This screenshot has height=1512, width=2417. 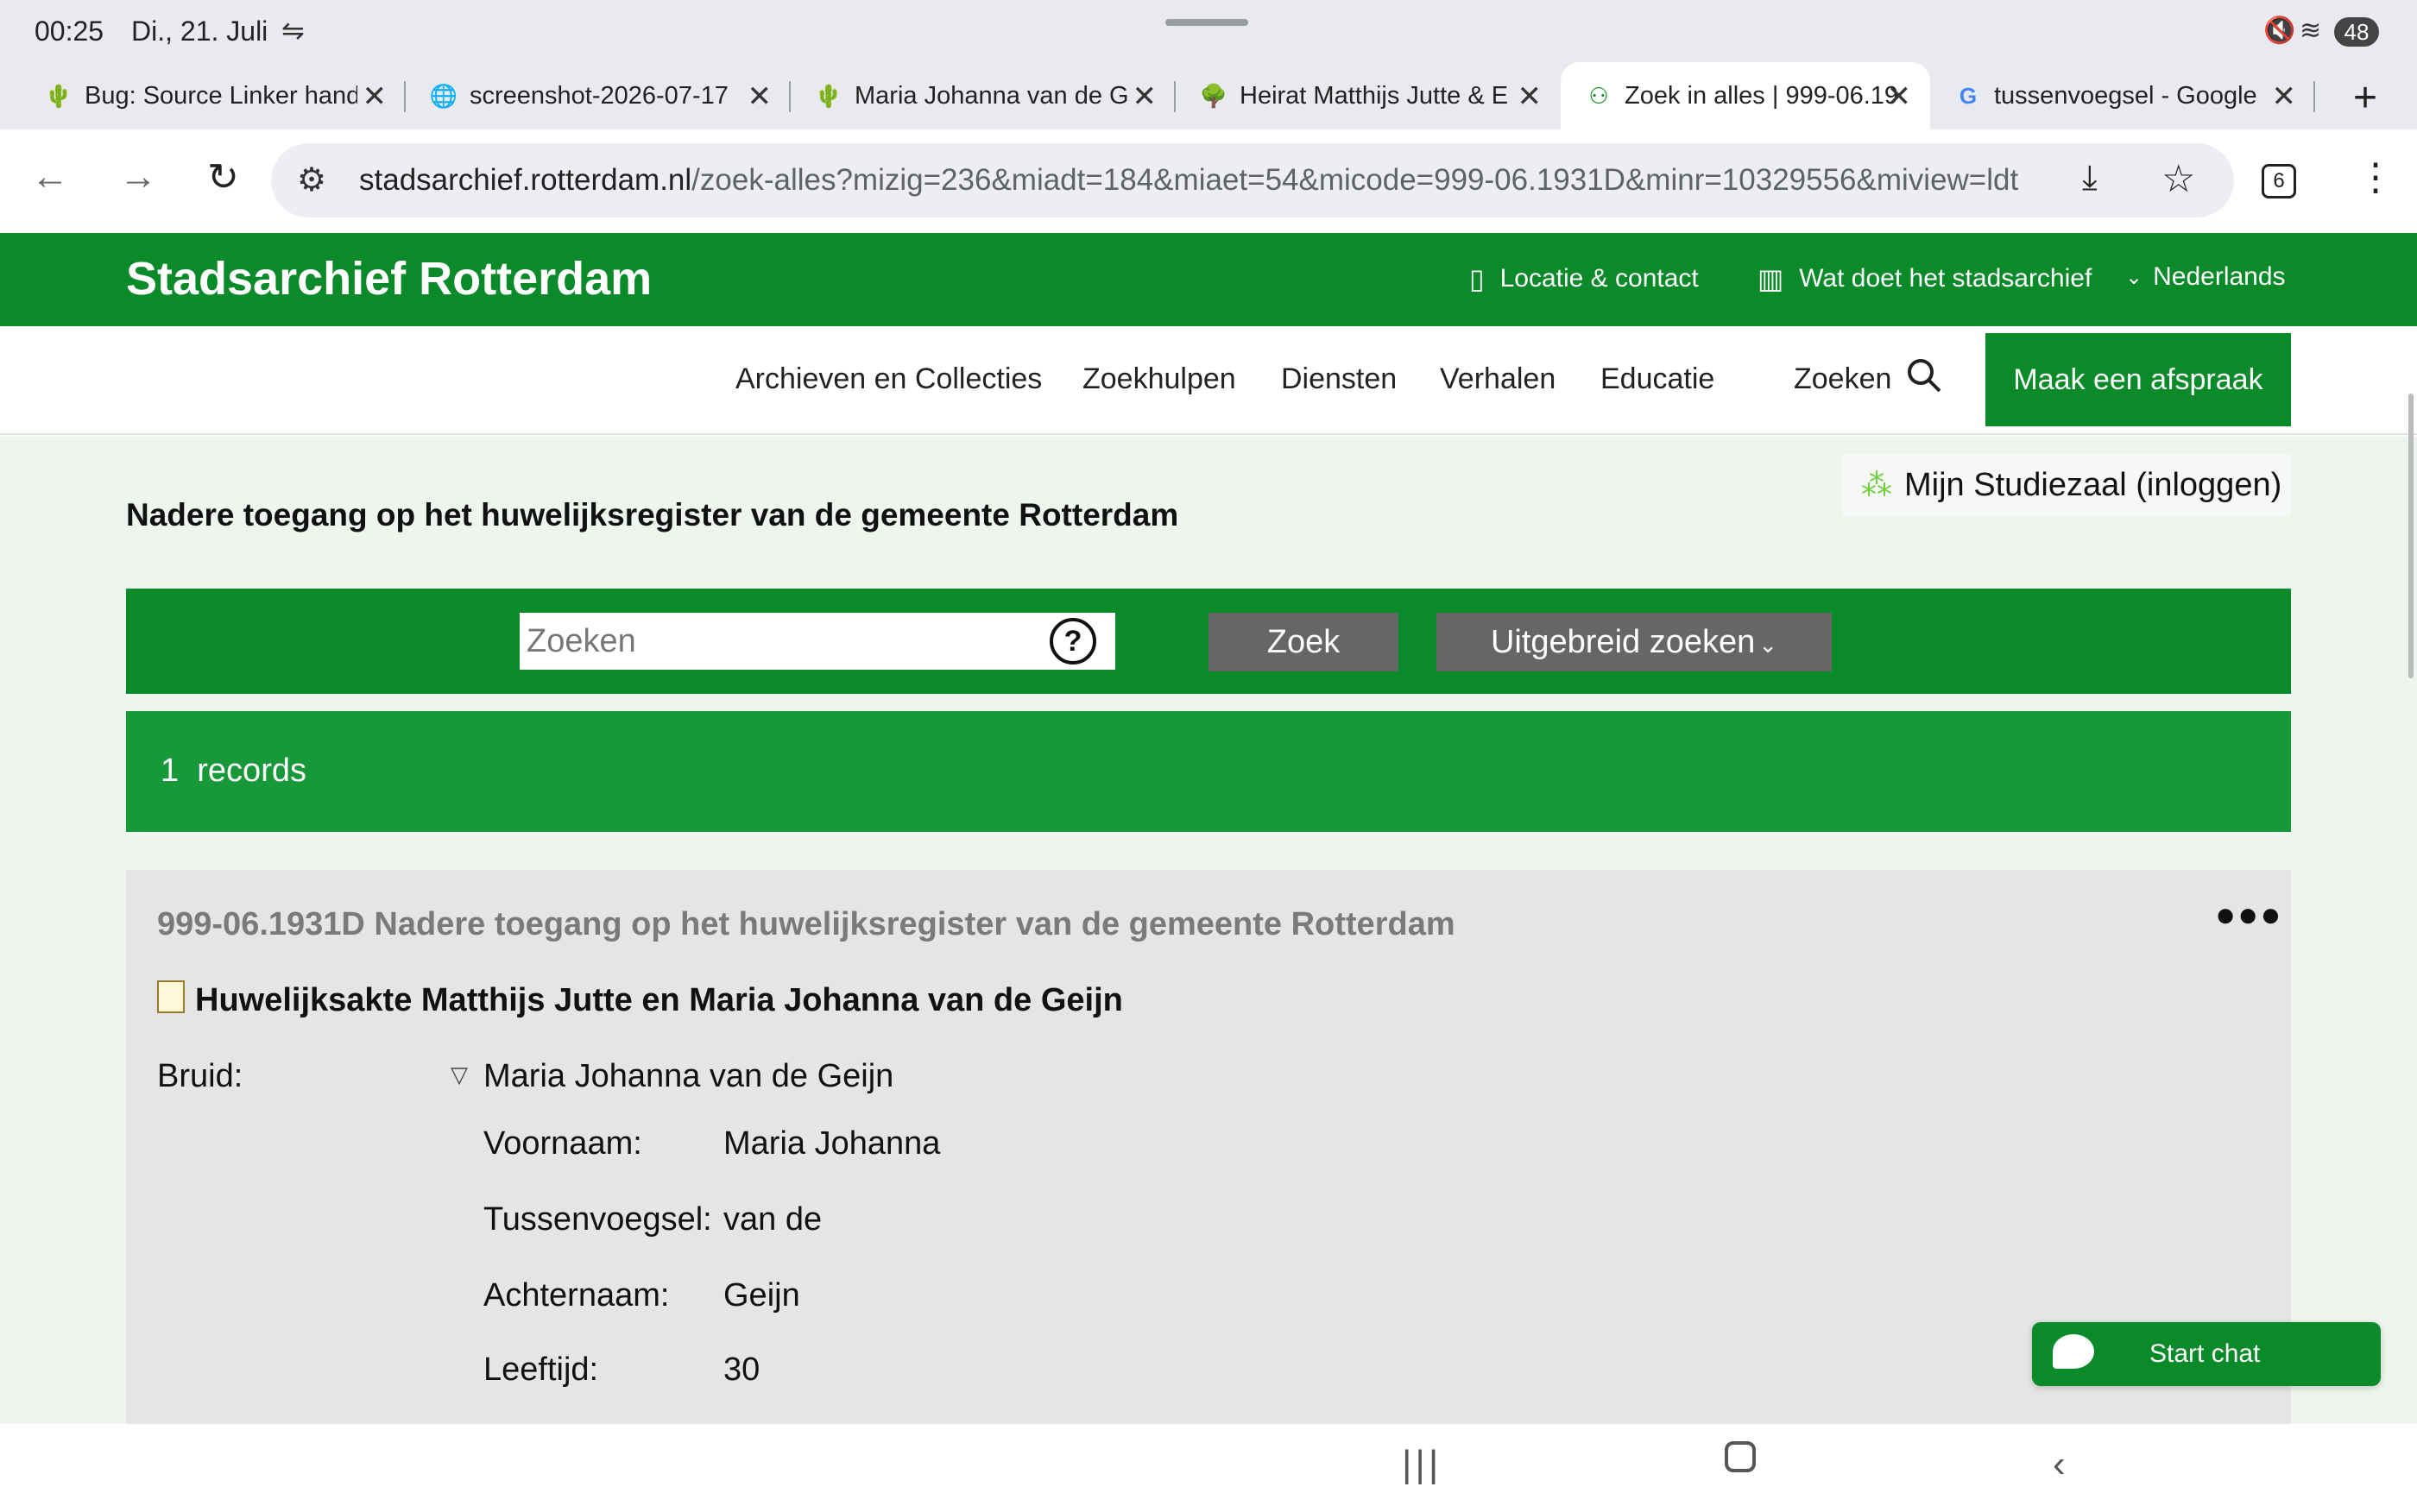 I want to click on nav-zoeken: Zoeken, so click(x=1842, y=379).